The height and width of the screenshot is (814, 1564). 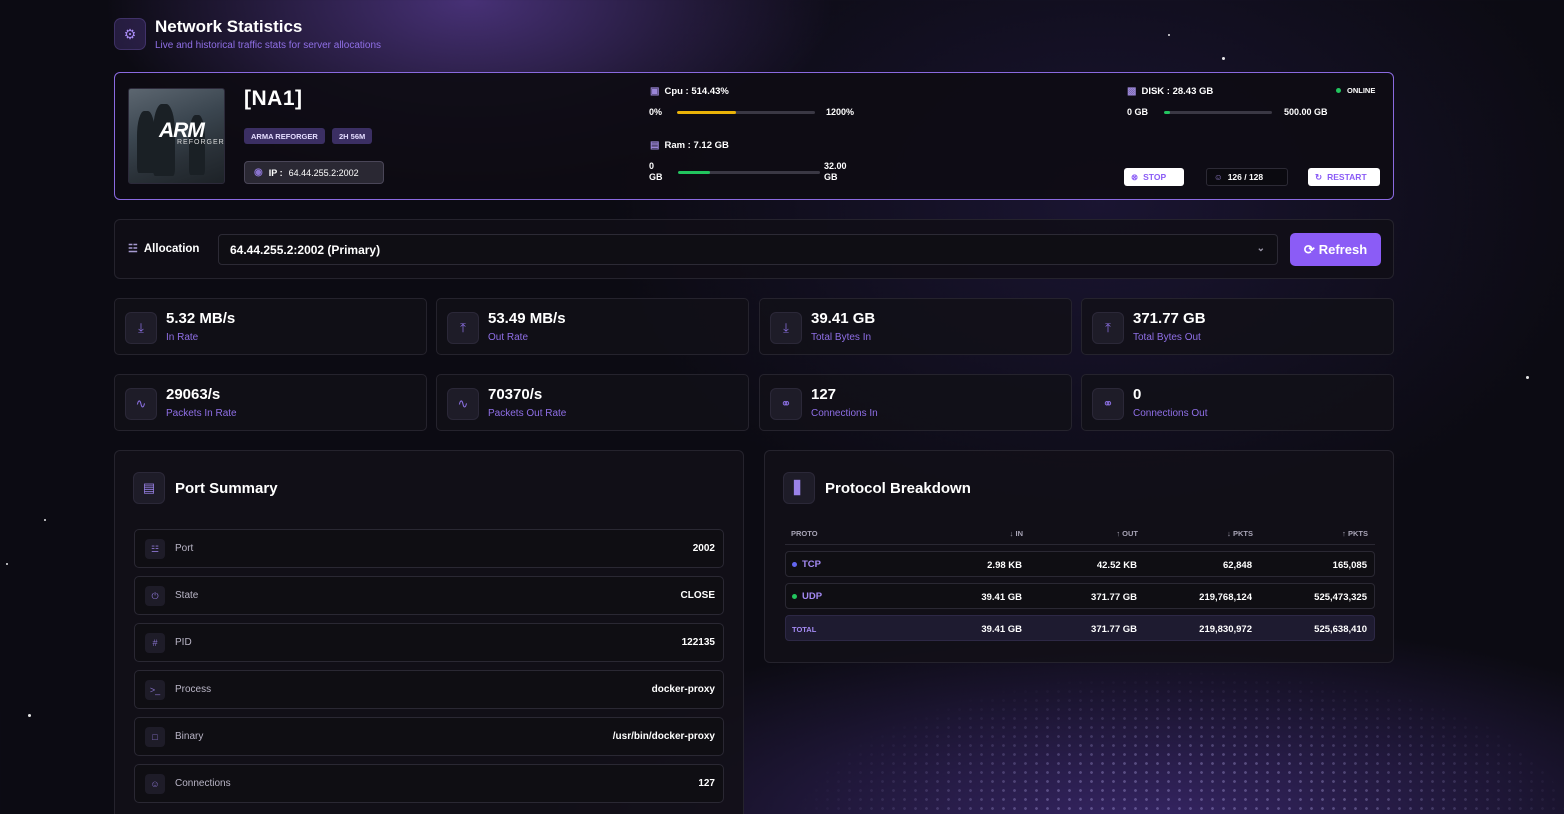 What do you see at coordinates (592, 402) in the screenshot?
I see `stat-tile: ∿ 70370/s Packets Out Rate` at bounding box center [592, 402].